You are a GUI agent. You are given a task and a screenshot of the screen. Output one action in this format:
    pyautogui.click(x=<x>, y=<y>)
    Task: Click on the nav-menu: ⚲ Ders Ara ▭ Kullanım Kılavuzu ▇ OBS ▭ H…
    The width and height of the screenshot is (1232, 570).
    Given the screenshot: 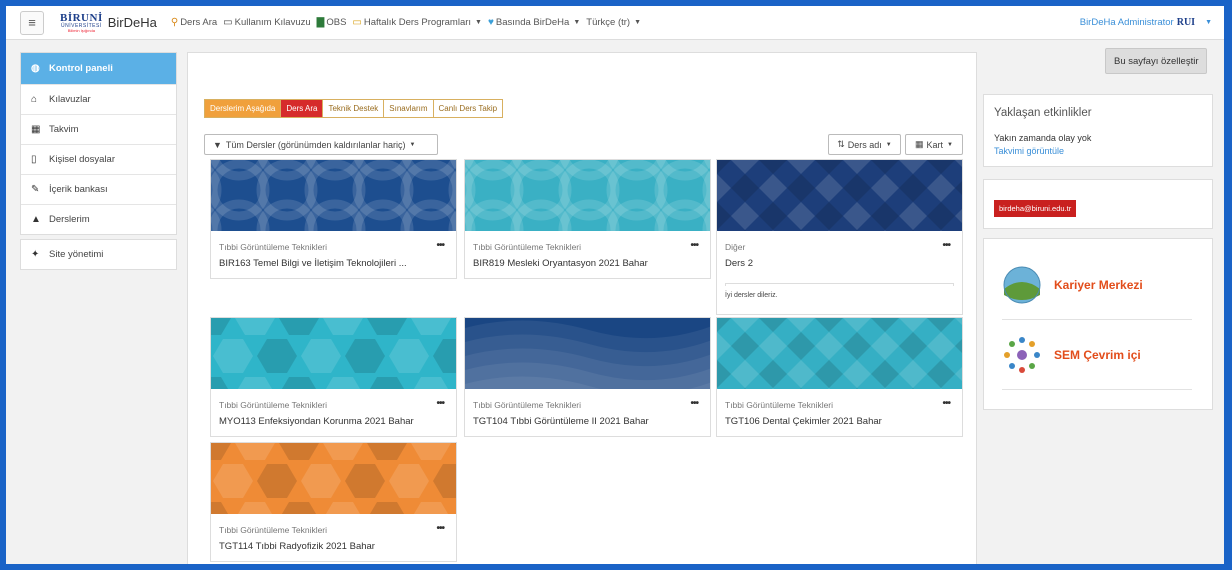 What is the action you would take?
    pyautogui.click(x=409, y=22)
    